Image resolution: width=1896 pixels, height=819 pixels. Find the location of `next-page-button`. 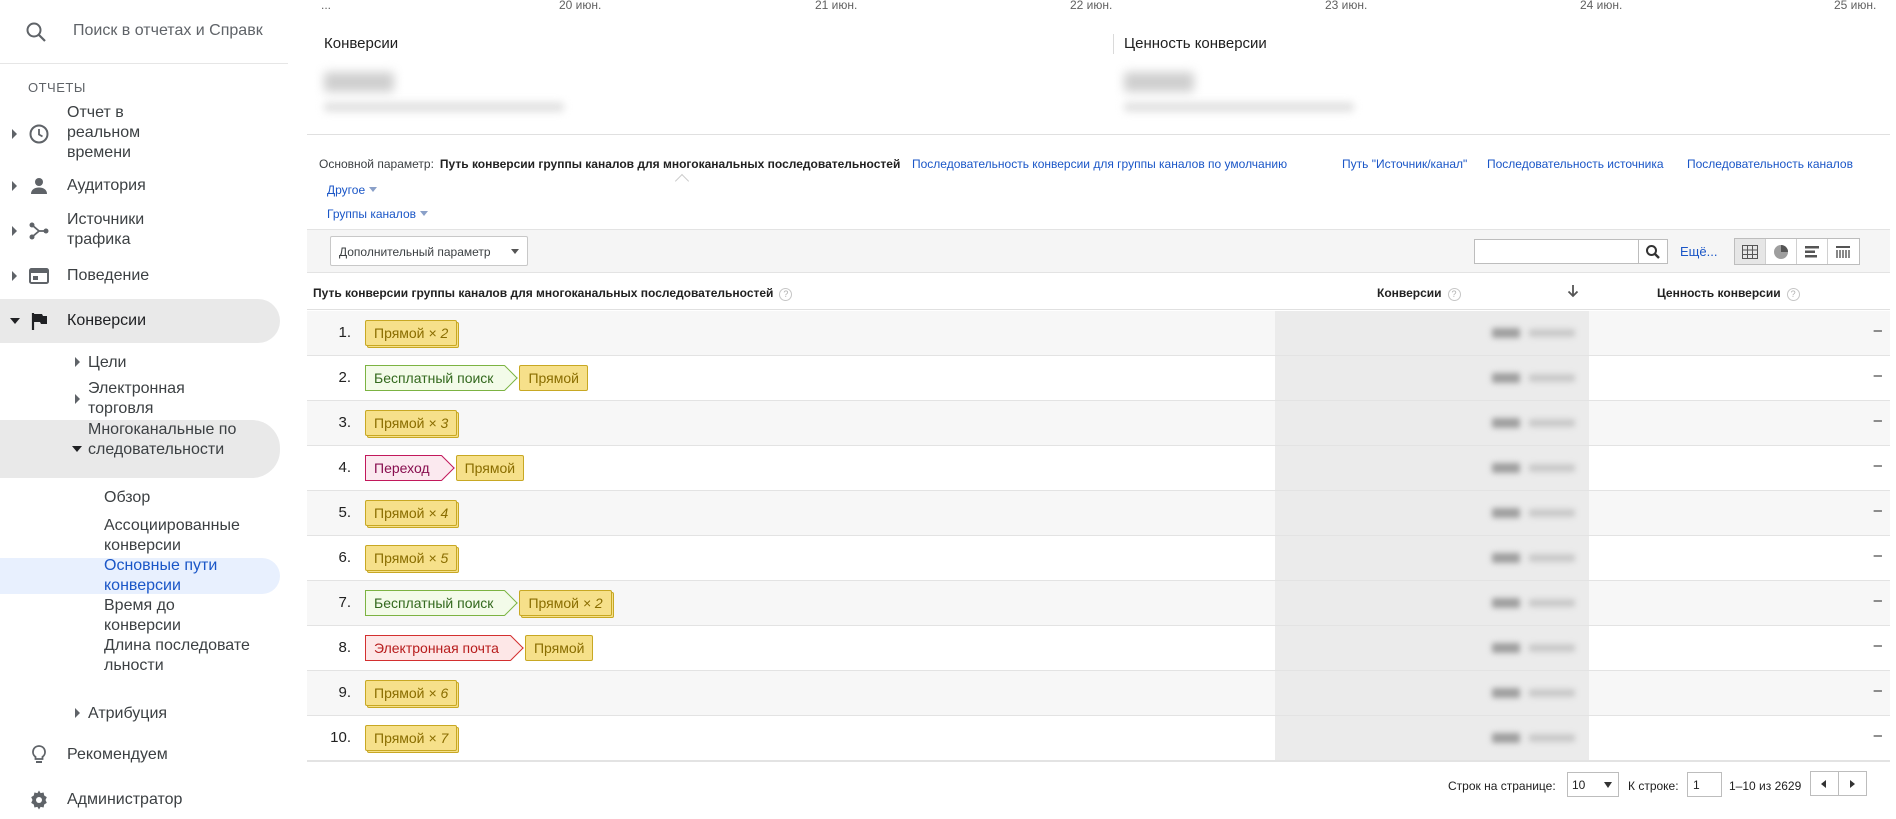

next-page-button is located at coordinates (1852, 783).